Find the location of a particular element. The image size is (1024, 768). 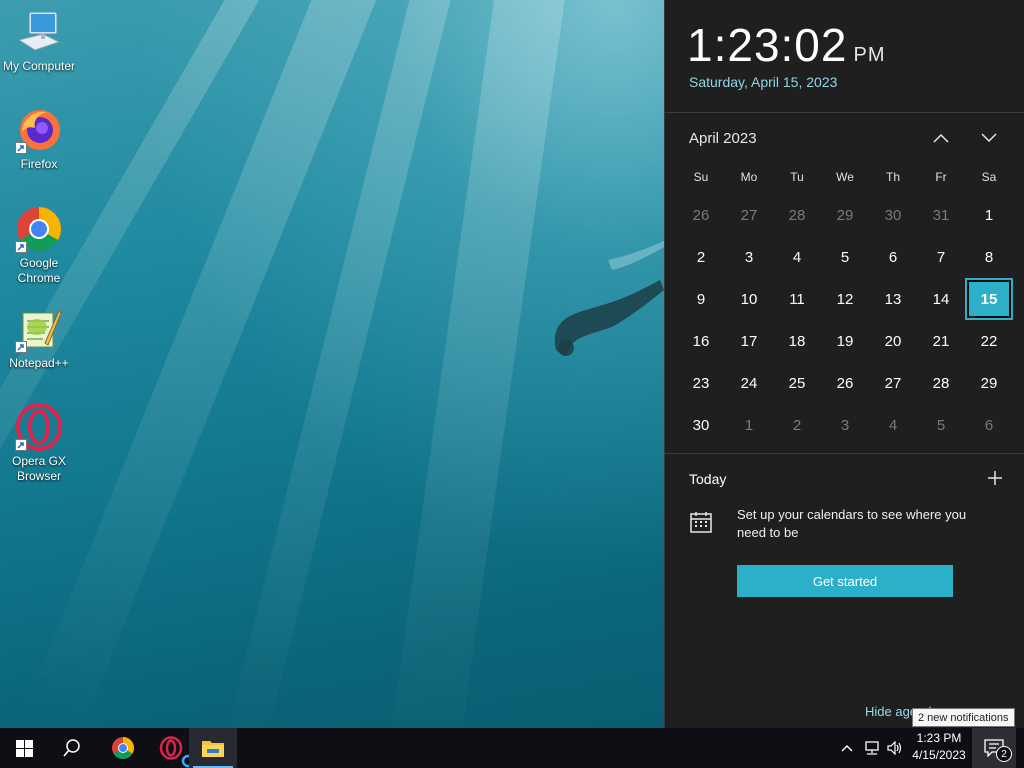

desktop-icon-my-computer: My Computer is located at coordinates (39, 41).